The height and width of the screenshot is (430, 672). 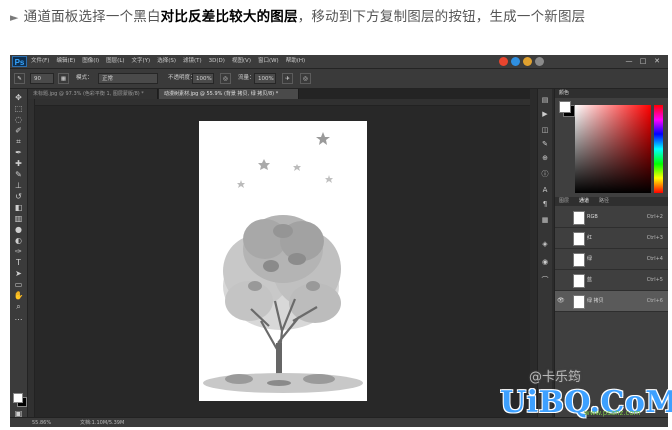 What do you see at coordinates (40, 61) in the screenshot?
I see `menu-file: 文件(F)` at bounding box center [40, 61].